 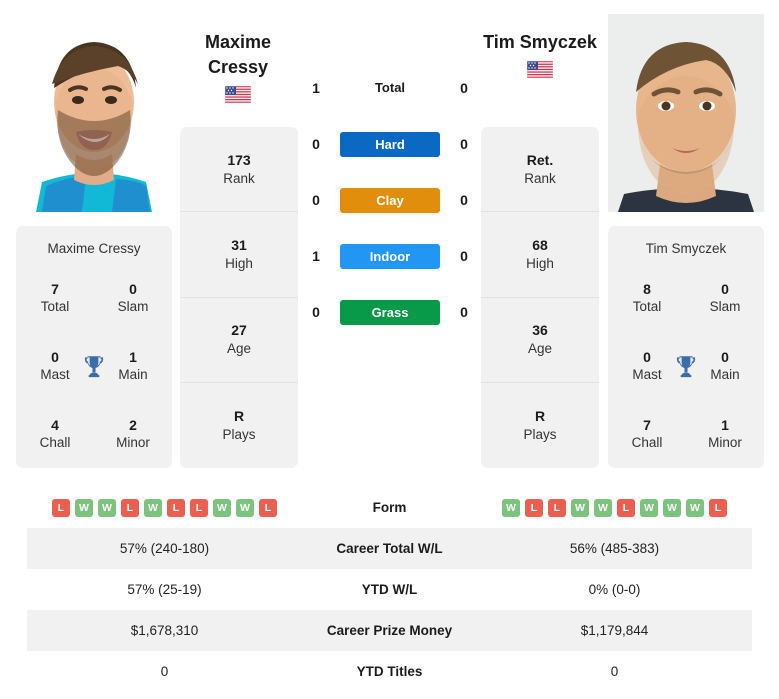 I want to click on surface-badge-clay: Clay, so click(x=390, y=200).